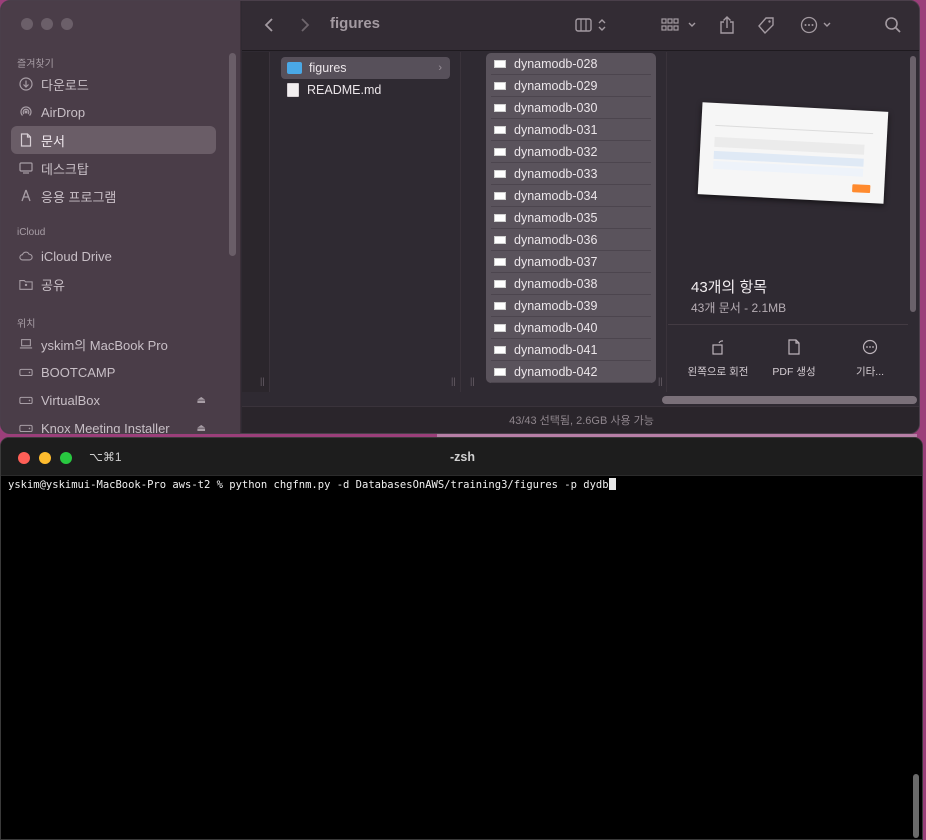 The height and width of the screenshot is (840, 926). I want to click on file-row: dynamodb-042, so click(571, 372).